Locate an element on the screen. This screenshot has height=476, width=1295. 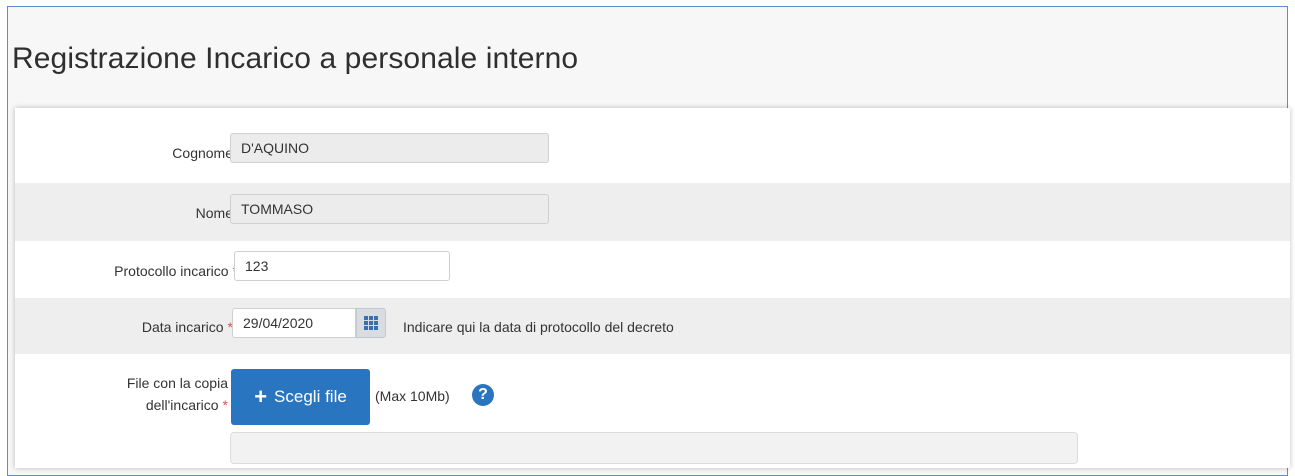
data-incarico-label: Data incarico * is located at coordinates (187, 327).